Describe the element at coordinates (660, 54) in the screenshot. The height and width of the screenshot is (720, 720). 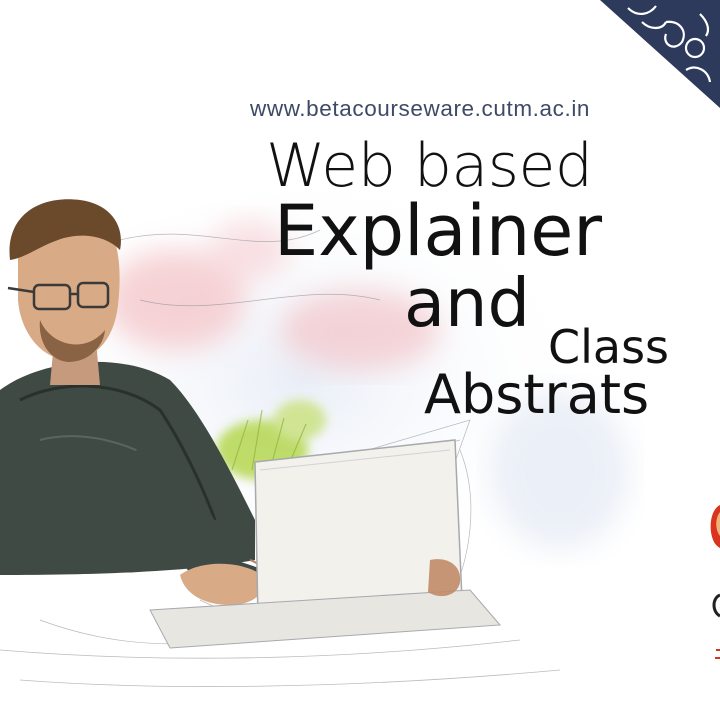
I see `university-logo-corner-icon` at that location.